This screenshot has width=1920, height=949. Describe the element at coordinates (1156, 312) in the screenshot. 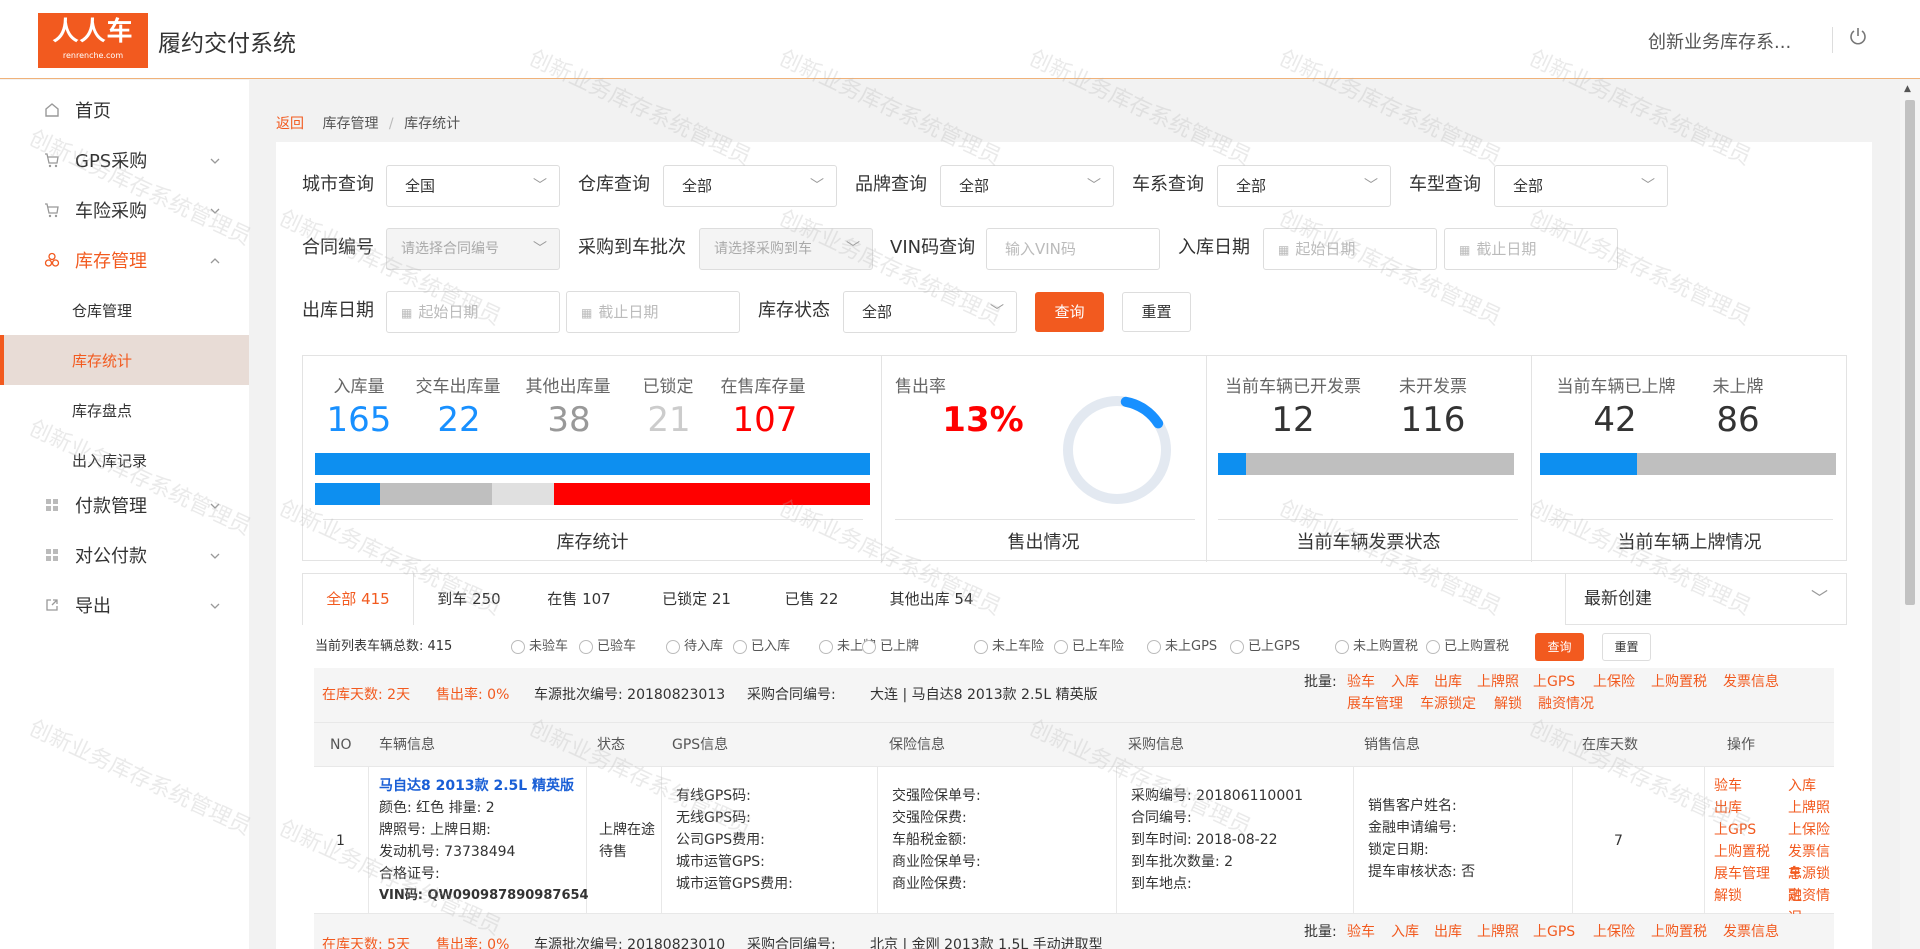

I see `reset-button: 重置` at that location.